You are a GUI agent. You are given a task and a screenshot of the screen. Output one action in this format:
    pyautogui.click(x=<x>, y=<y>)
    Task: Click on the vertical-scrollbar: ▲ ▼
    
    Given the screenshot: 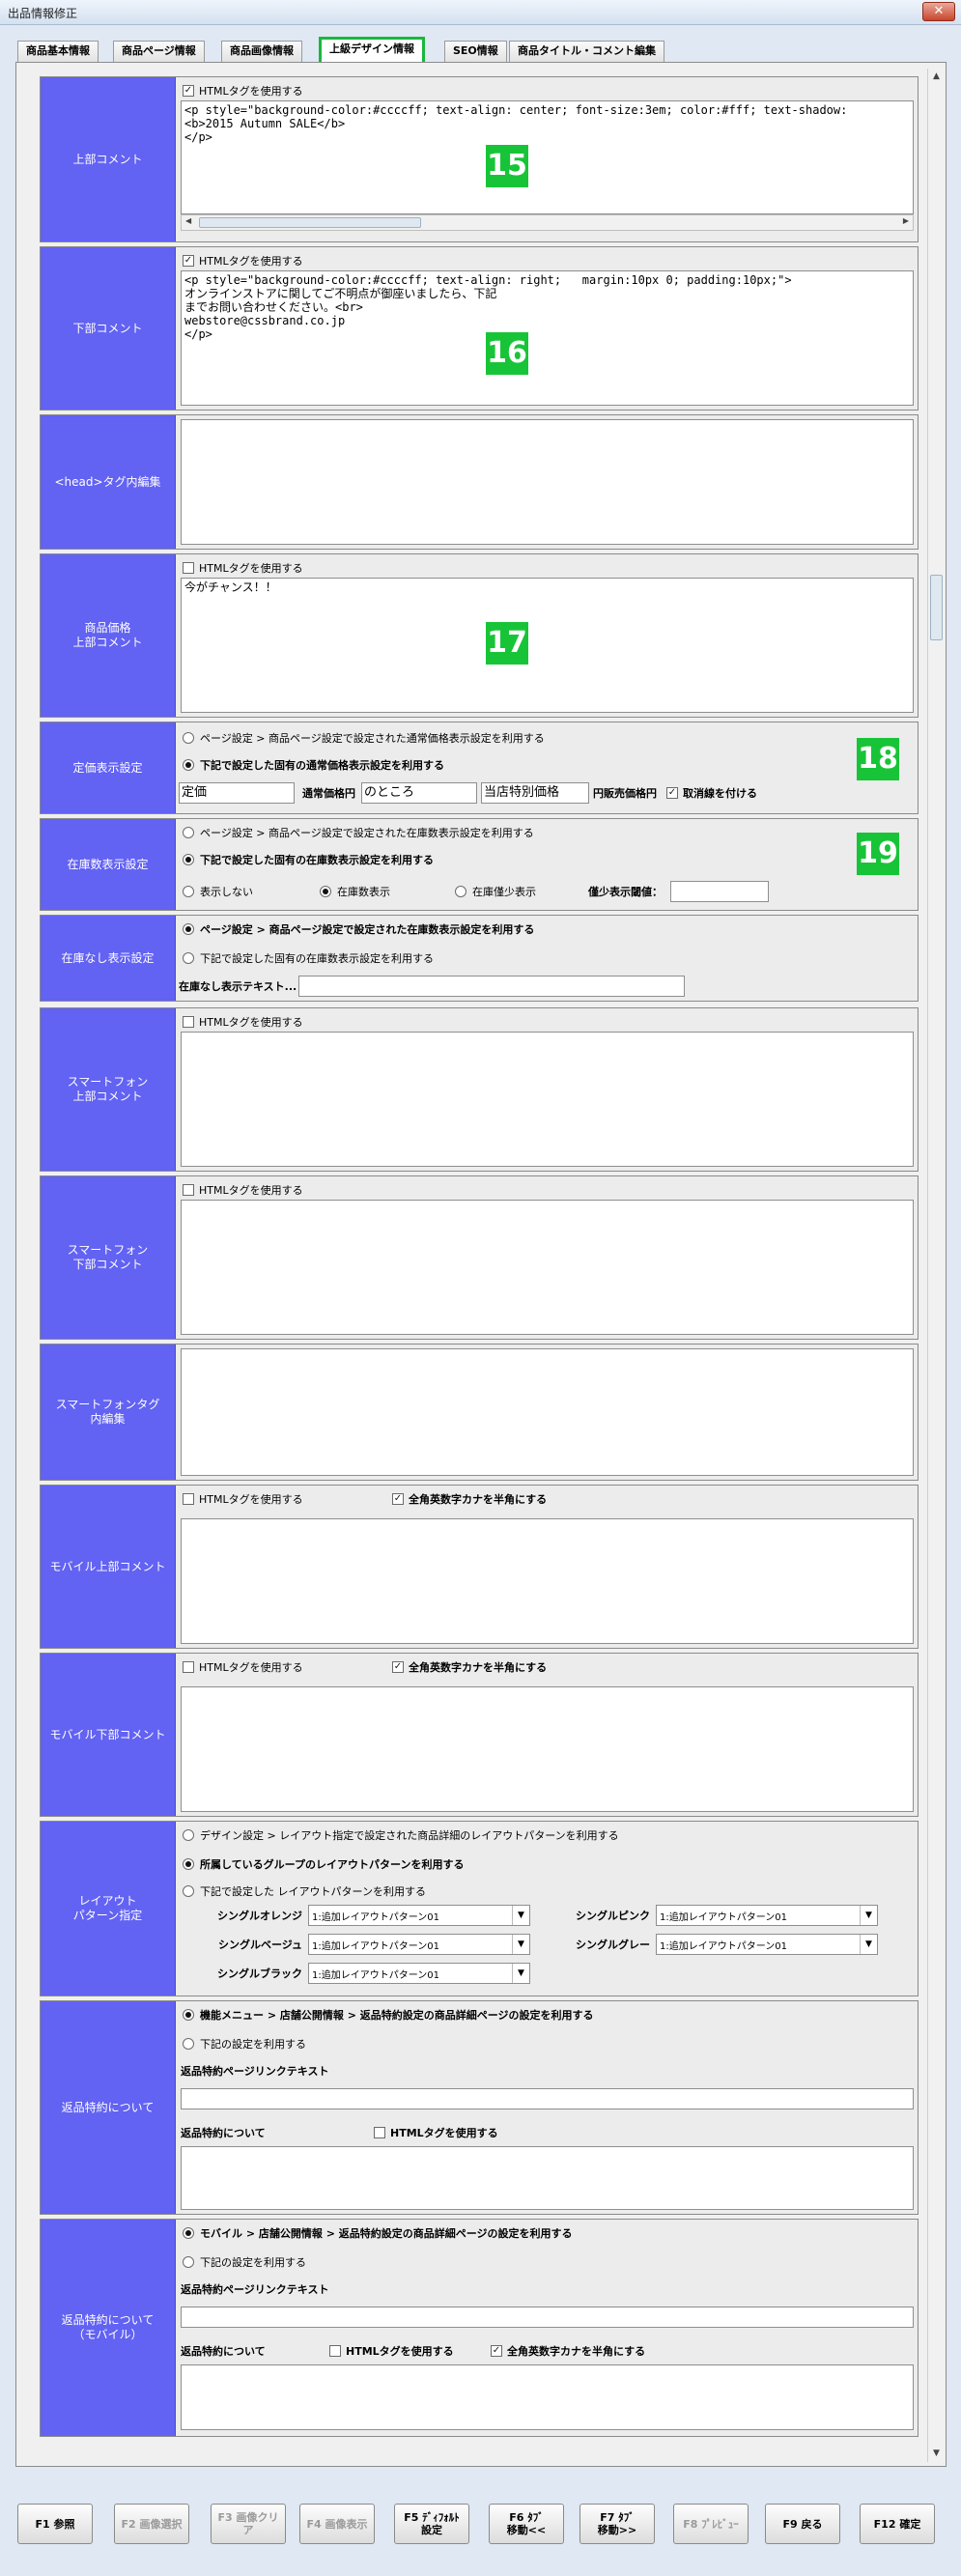 What is the action you would take?
    pyautogui.click(x=936, y=1265)
    